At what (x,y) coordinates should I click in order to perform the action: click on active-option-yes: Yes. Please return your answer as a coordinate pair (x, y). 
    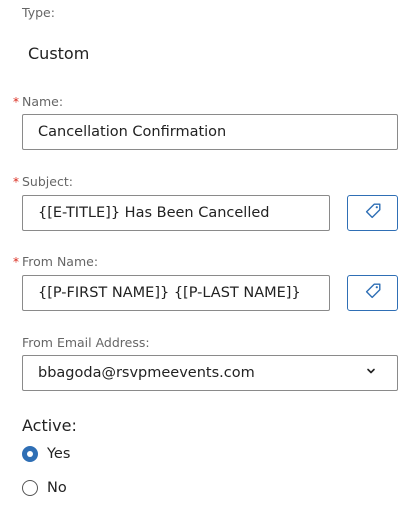
    Looking at the image, I should click on (46, 454).